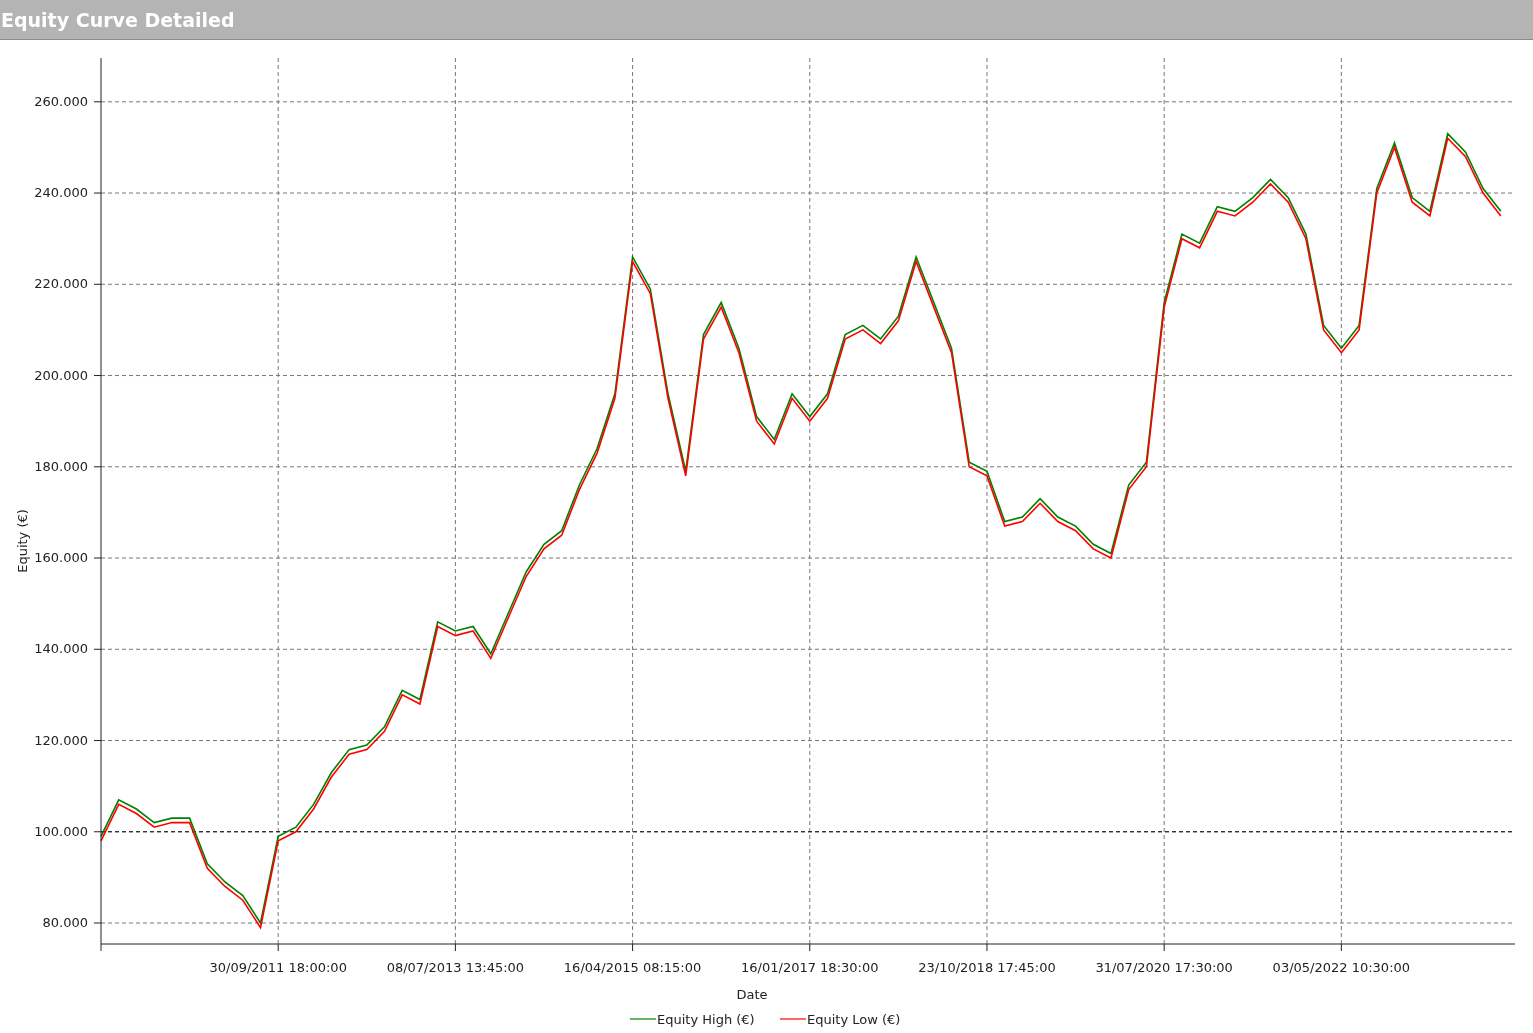  What do you see at coordinates (1164, 967) in the screenshot?
I see `x-tick-label: 31/07/2020 17:30:00` at bounding box center [1164, 967].